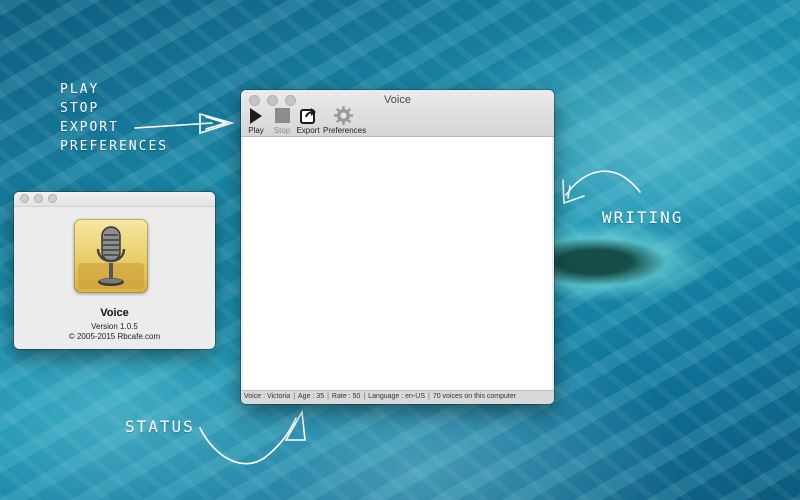  I want to click on export-icon, so click(308, 115).